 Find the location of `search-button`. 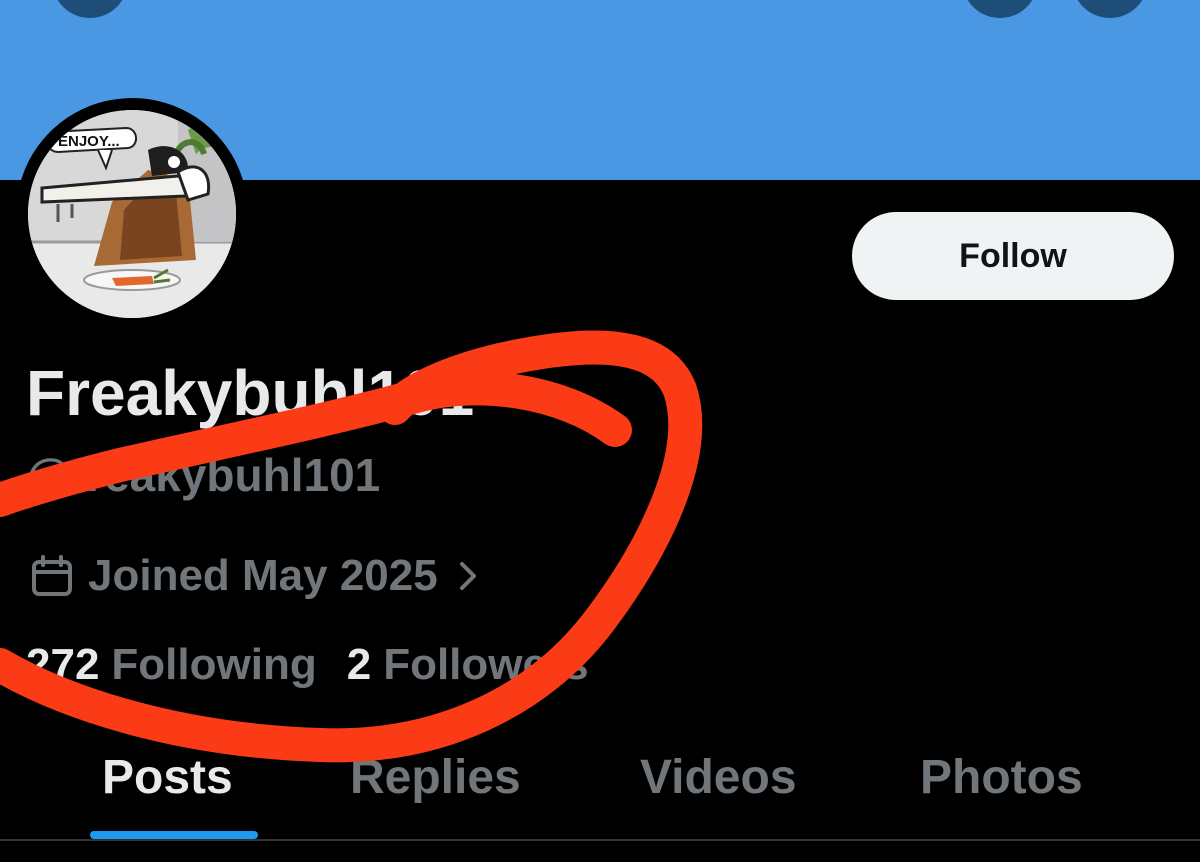

search-button is located at coordinates (1000, 9).